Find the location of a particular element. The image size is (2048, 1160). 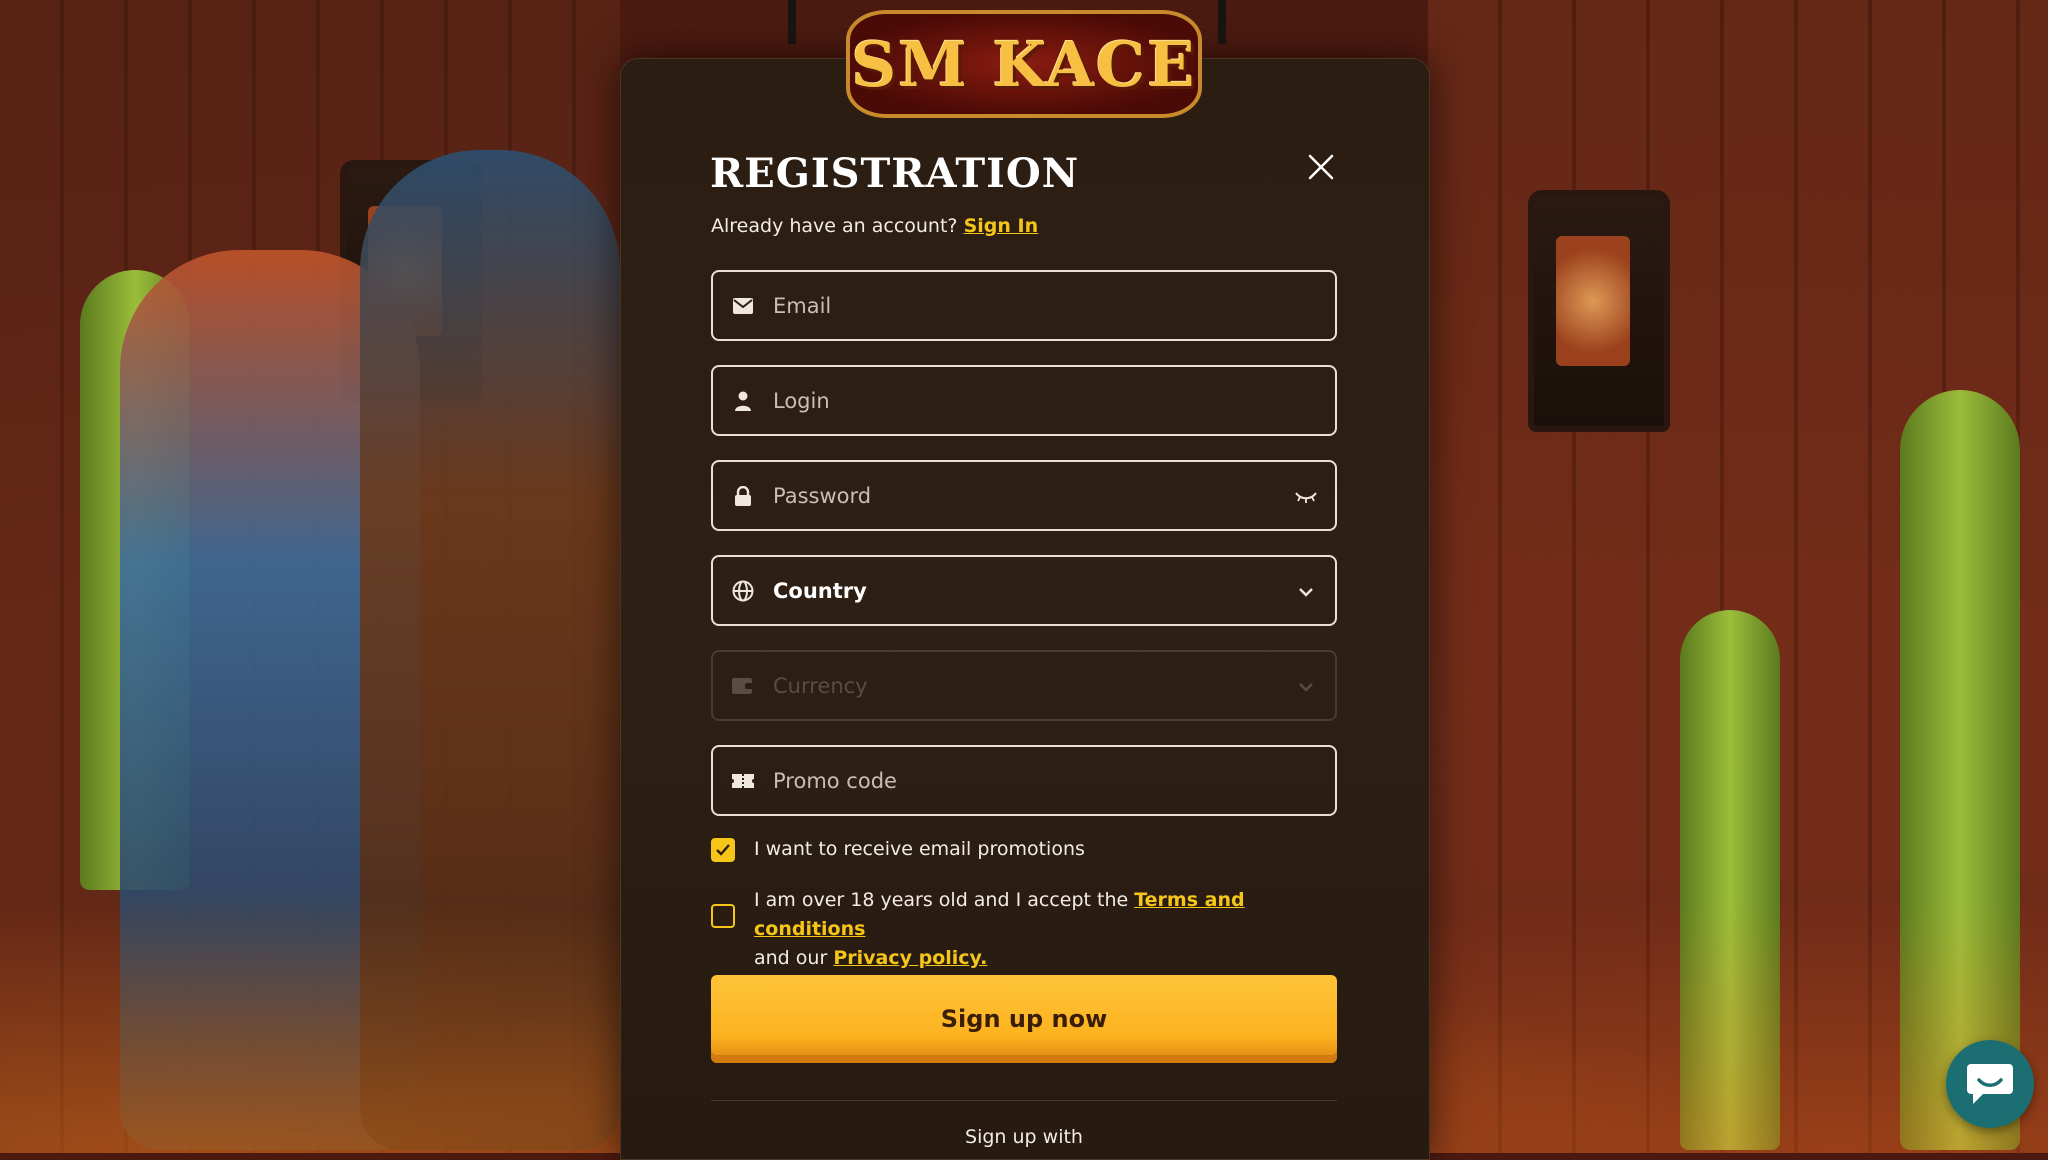

terms-text-middle: and our is located at coordinates (791, 958).